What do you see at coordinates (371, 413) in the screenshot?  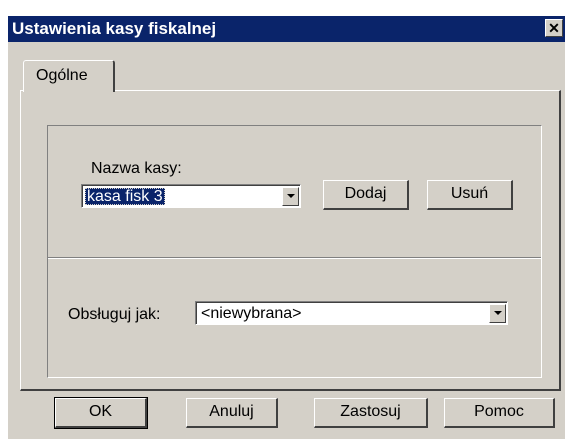 I see `apply-button: Zastosuj` at bounding box center [371, 413].